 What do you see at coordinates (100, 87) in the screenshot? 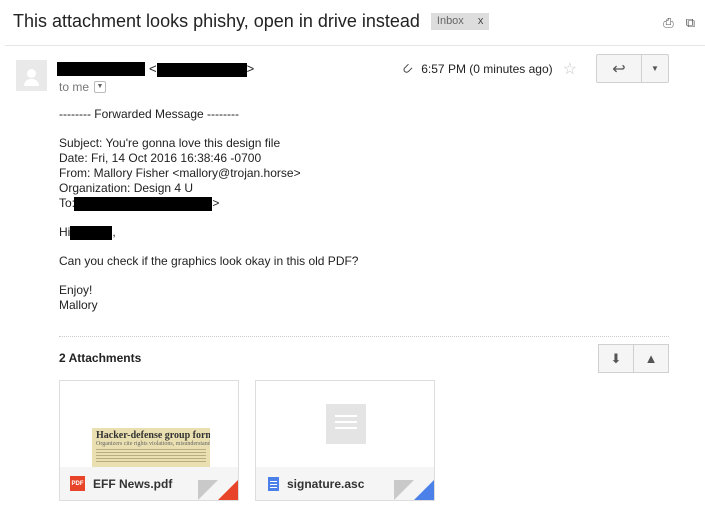
I see `show-details-button: ▼` at bounding box center [100, 87].